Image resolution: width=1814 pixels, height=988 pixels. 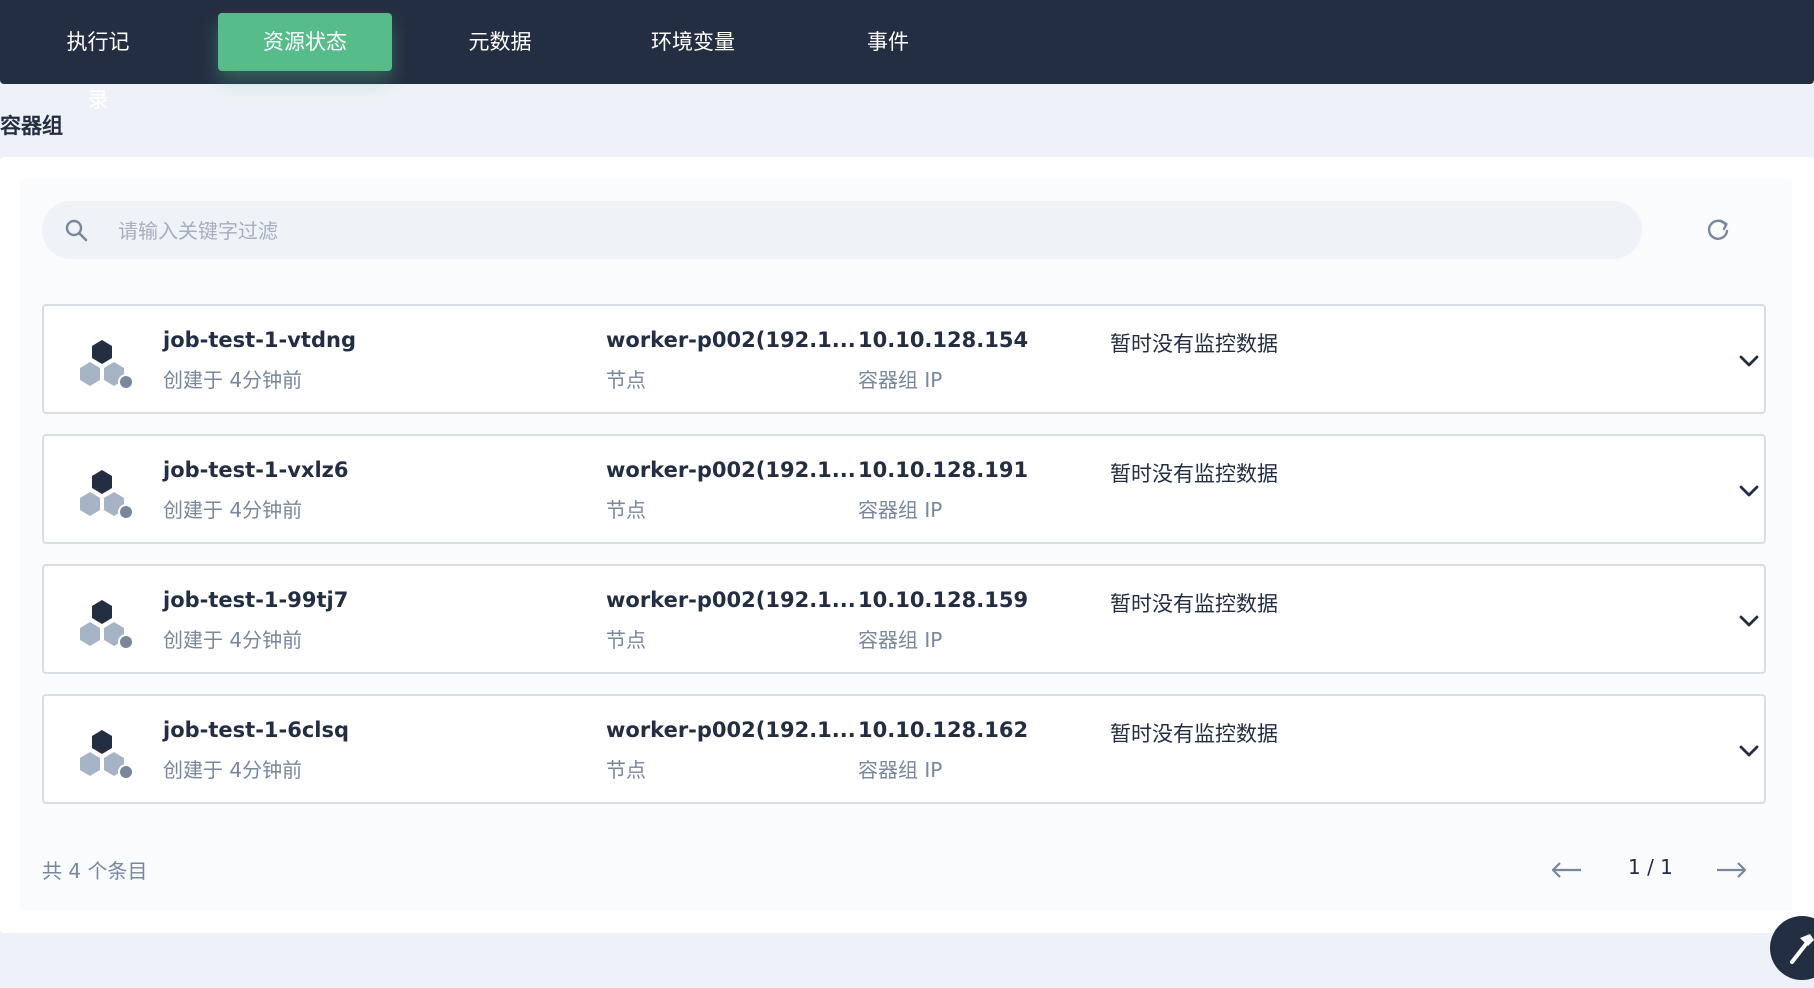 What do you see at coordinates (1718, 230) in the screenshot?
I see `refresh-icon` at bounding box center [1718, 230].